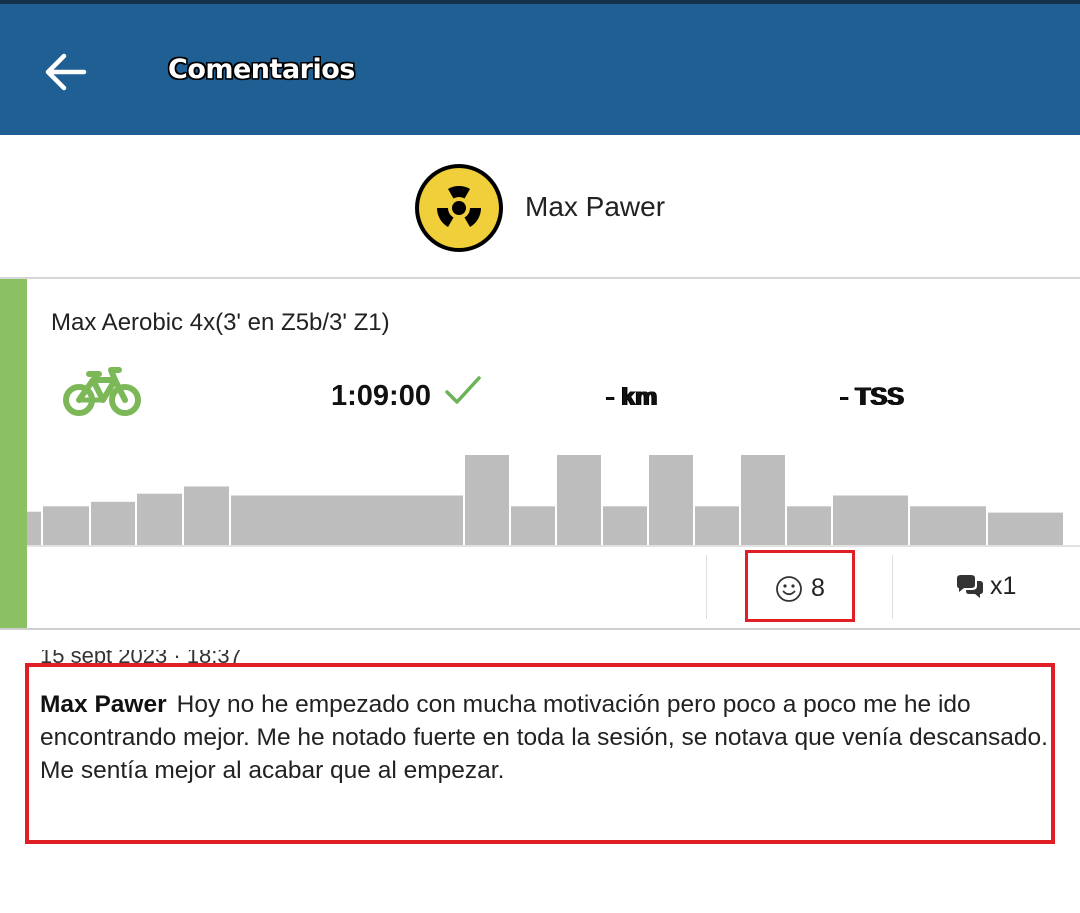 The width and height of the screenshot is (1080, 913). What do you see at coordinates (13, 454) in the screenshot?
I see `sport-color-bar` at bounding box center [13, 454].